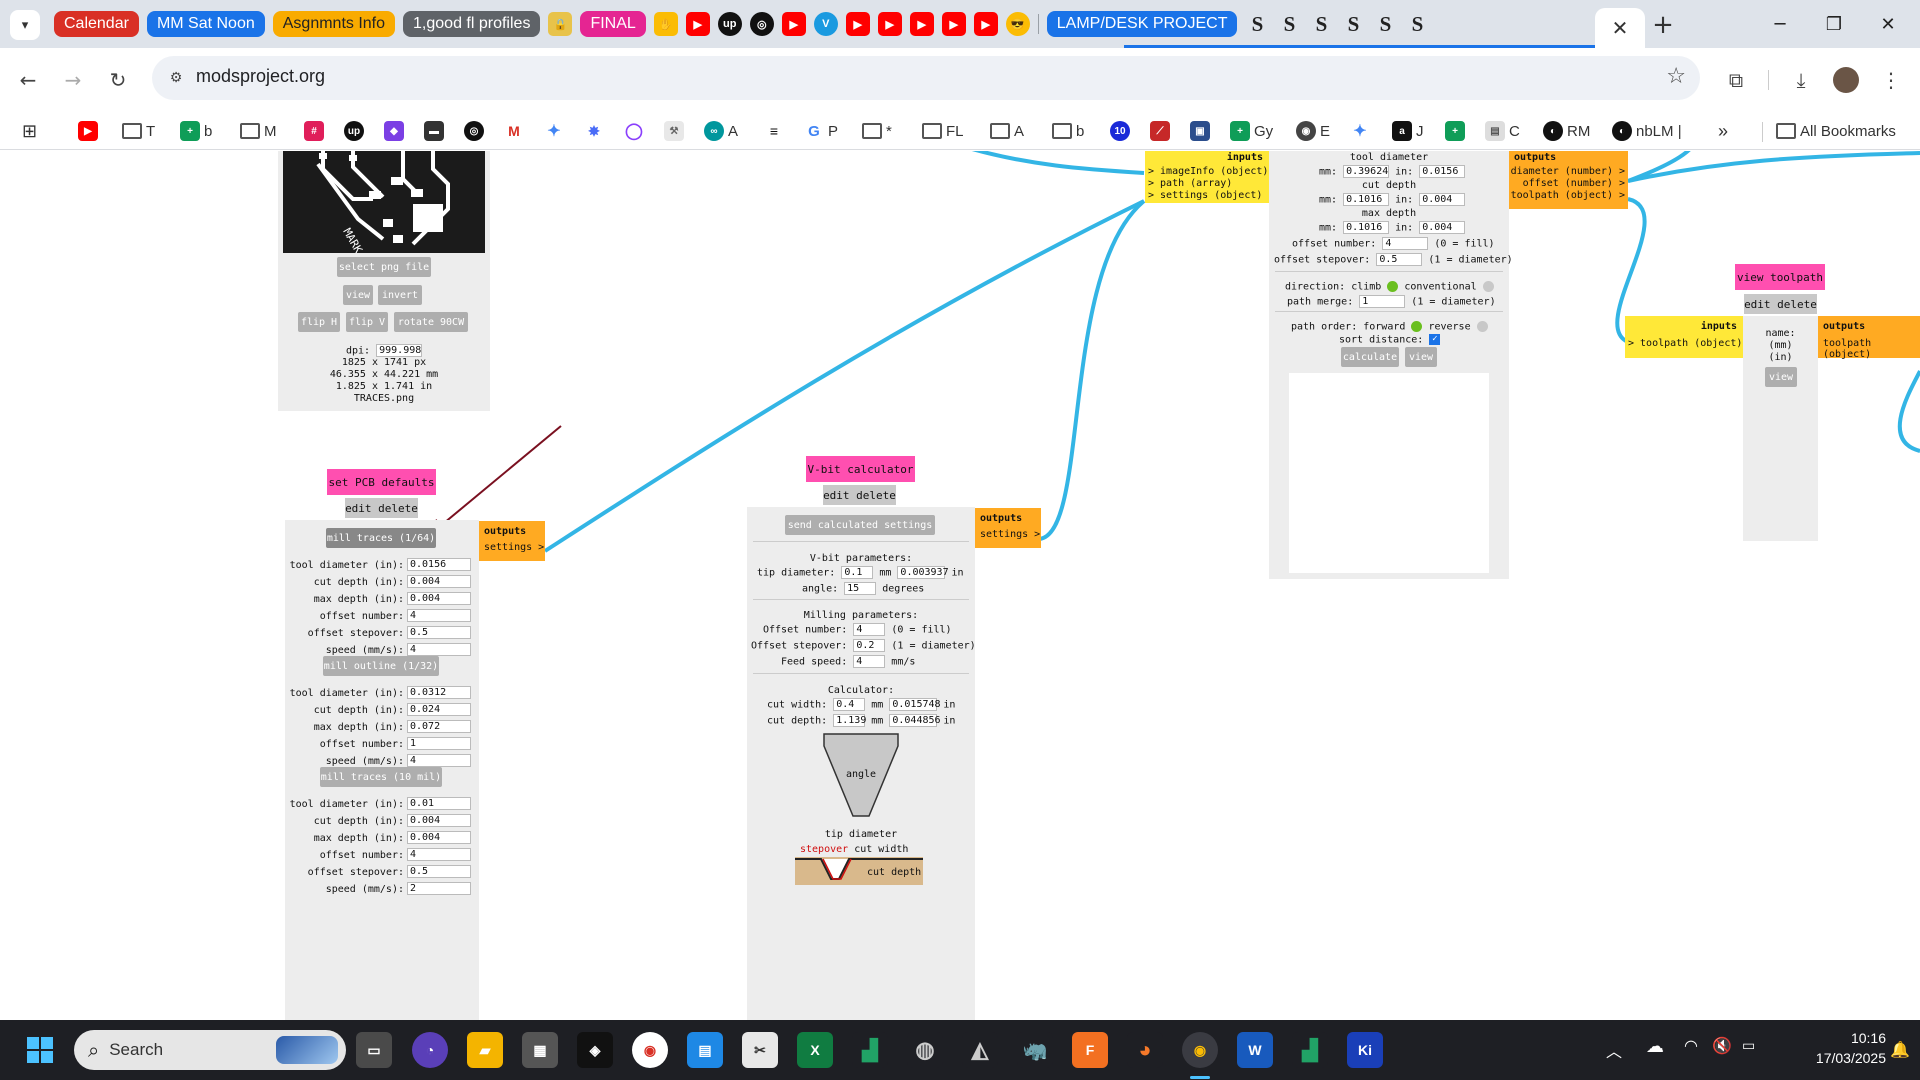 The image size is (1920, 1080). What do you see at coordinates (1010, 534) in the screenshot?
I see `vbit-settings-output: settings >` at bounding box center [1010, 534].